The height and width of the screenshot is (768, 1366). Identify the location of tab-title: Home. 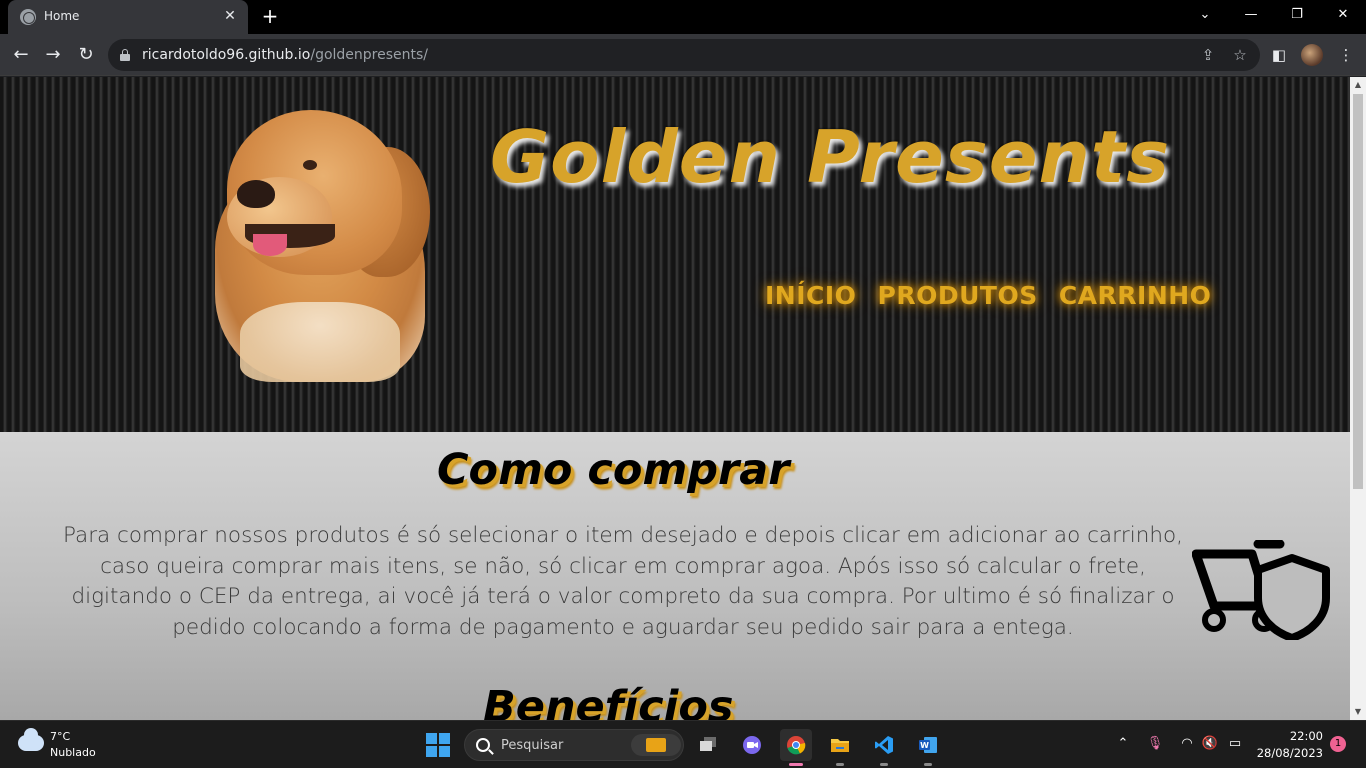
(62, 16).